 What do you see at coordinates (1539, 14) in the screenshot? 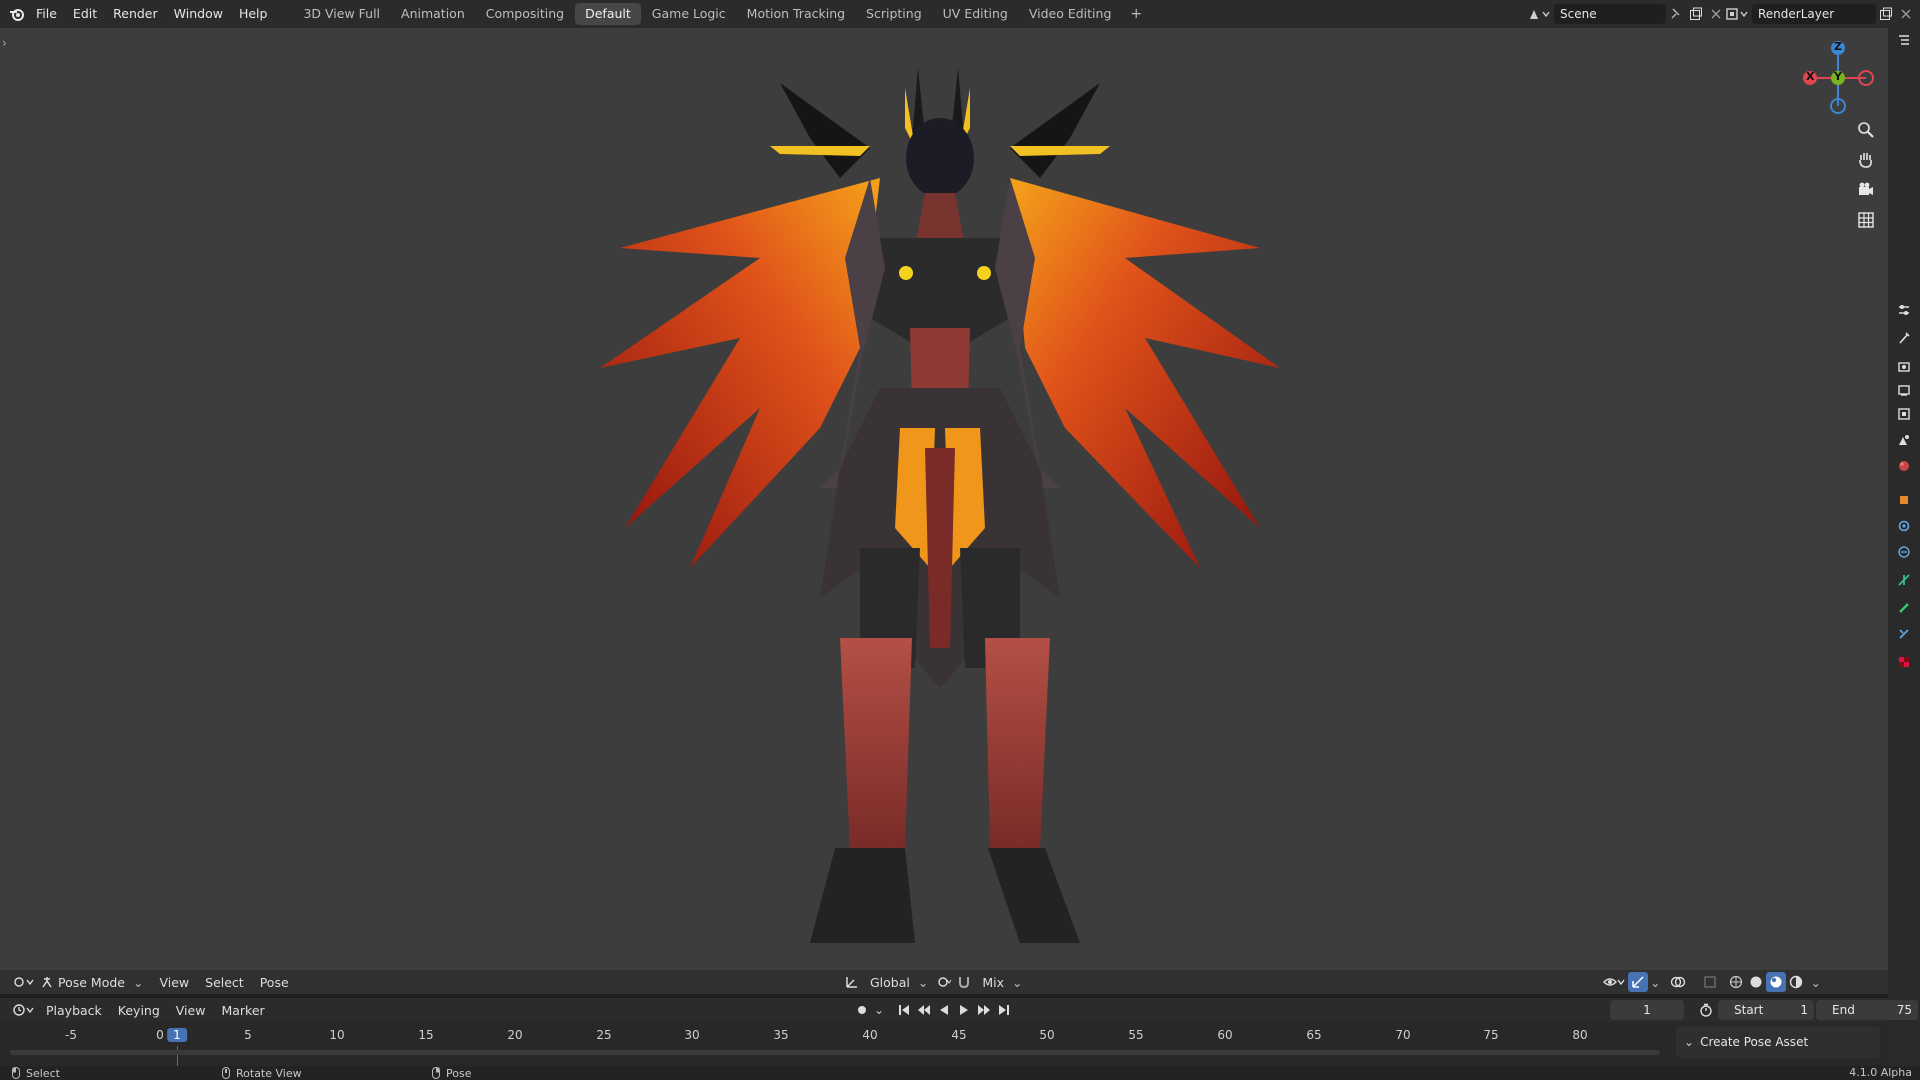
I see `scene-icon` at bounding box center [1539, 14].